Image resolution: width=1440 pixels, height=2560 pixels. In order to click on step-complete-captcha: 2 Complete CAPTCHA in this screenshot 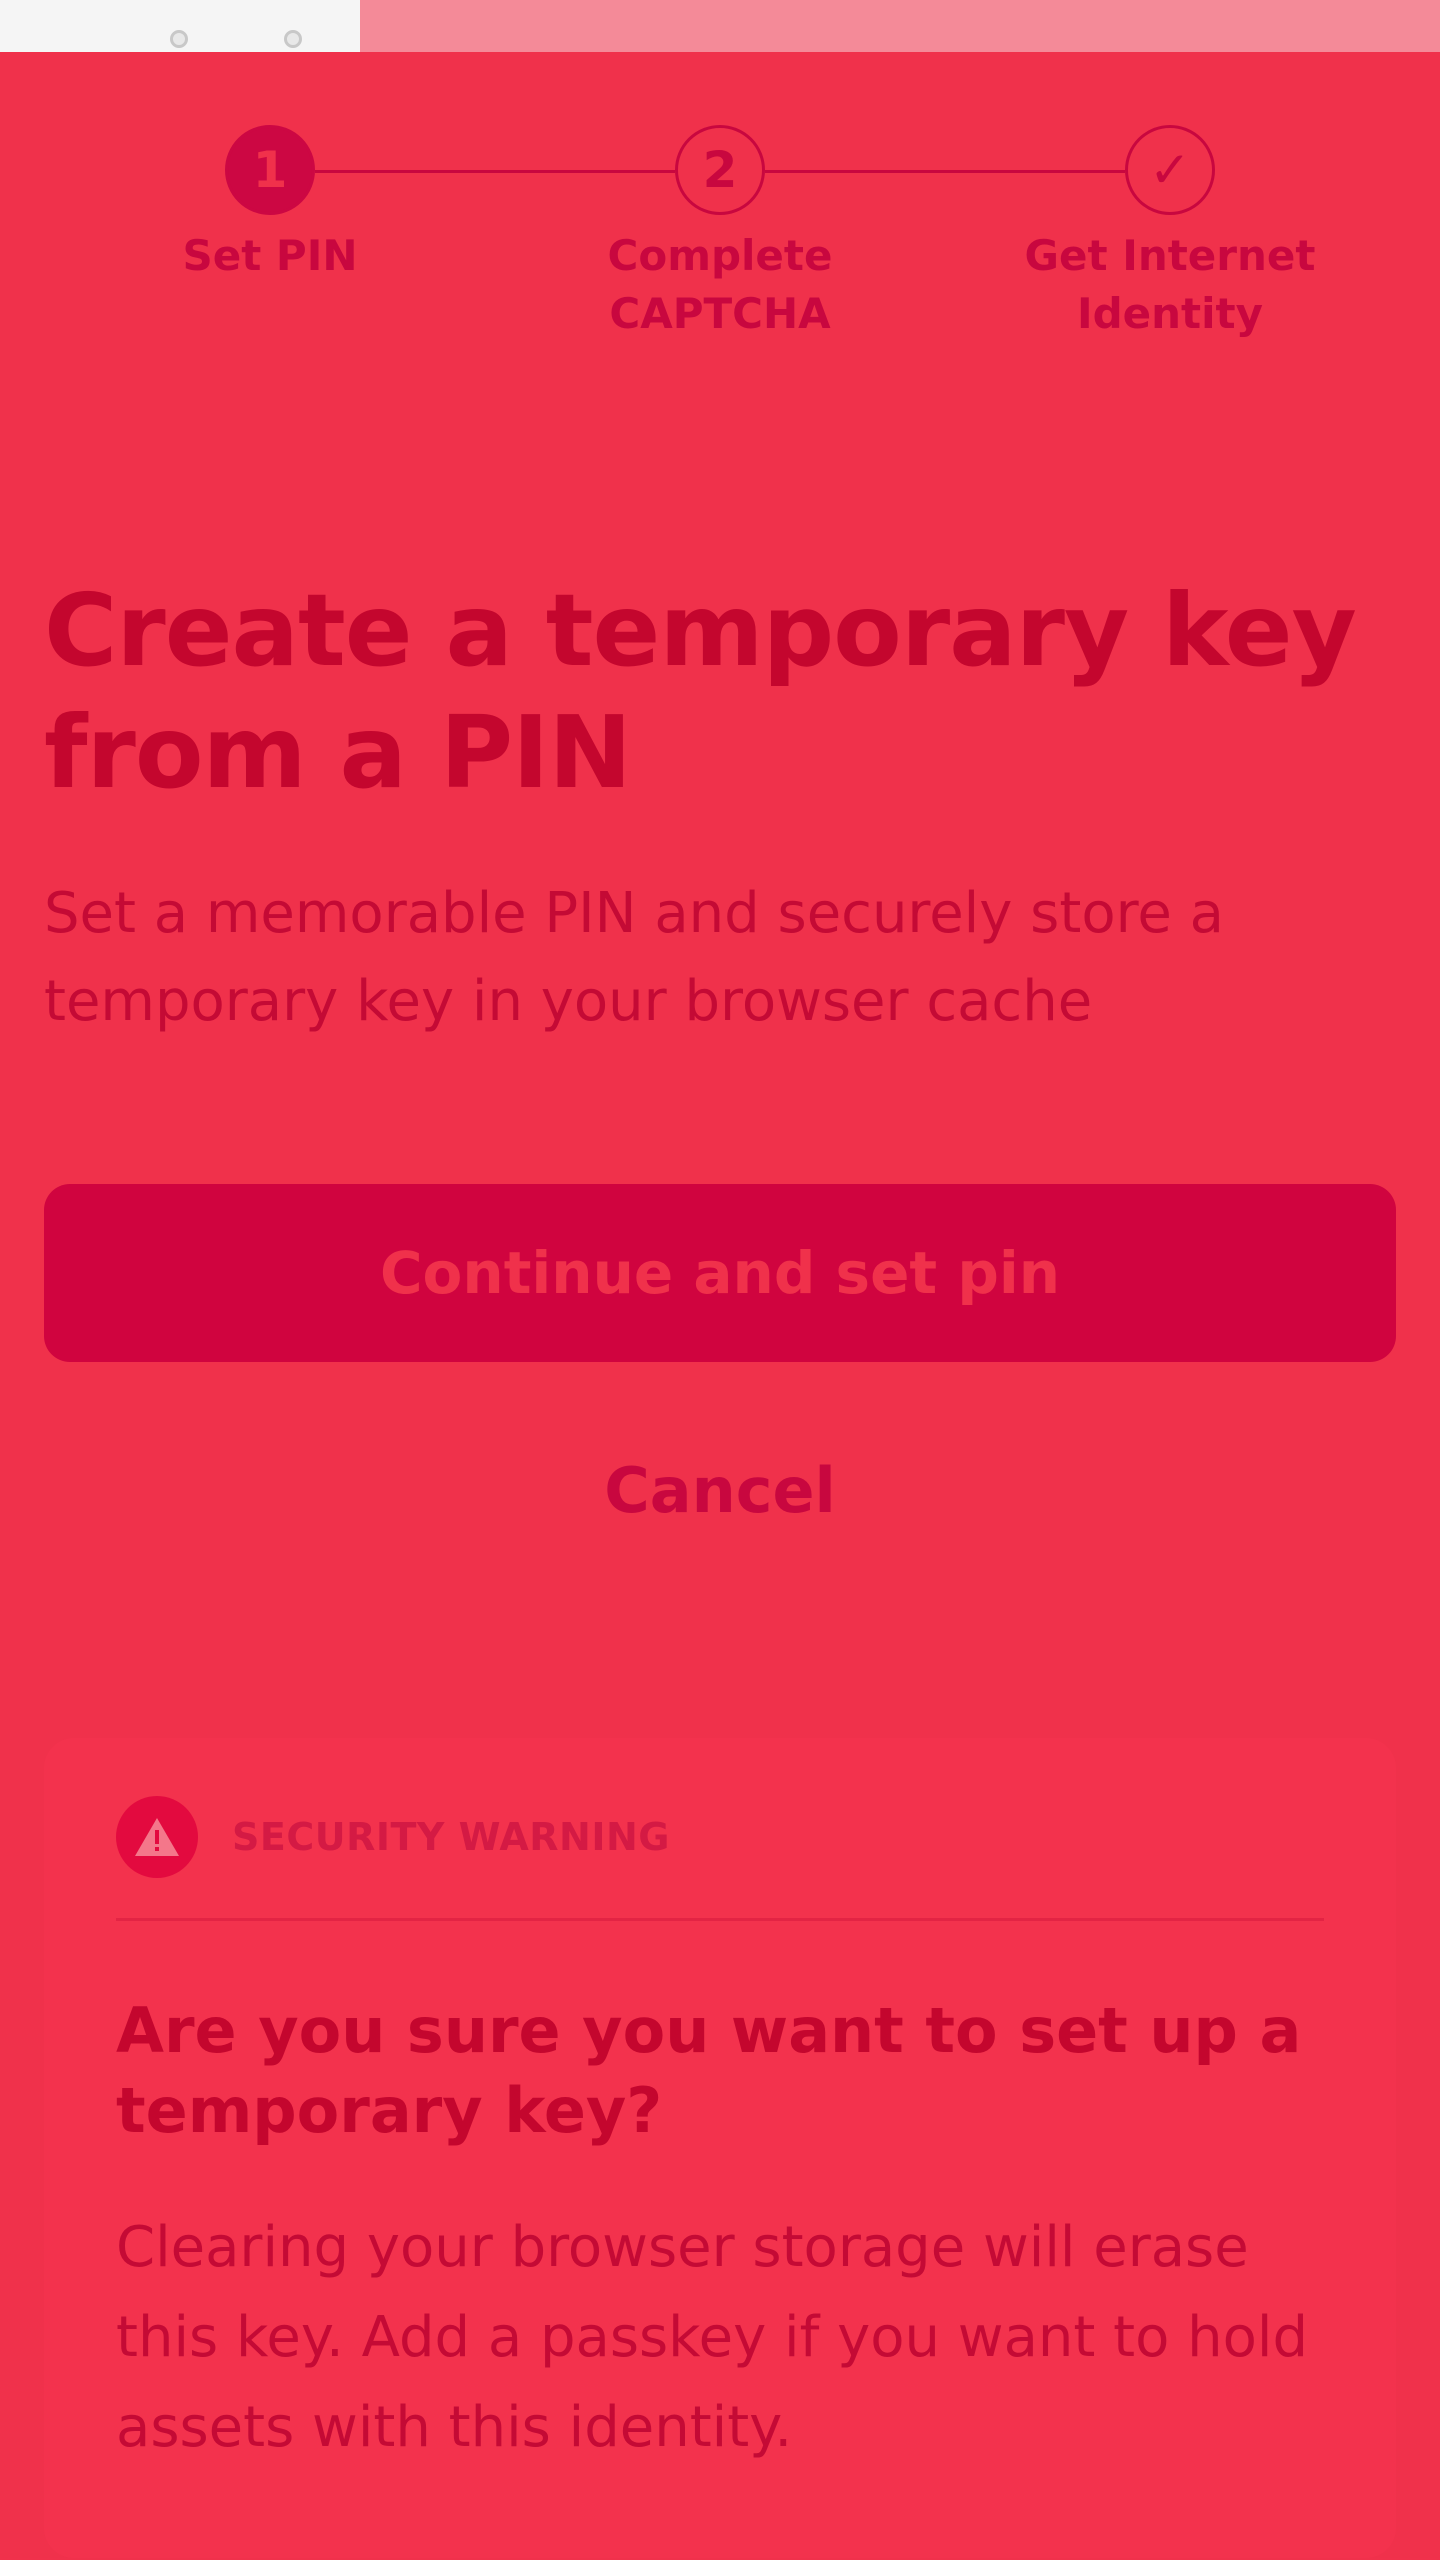, I will do `click(720, 234)`.